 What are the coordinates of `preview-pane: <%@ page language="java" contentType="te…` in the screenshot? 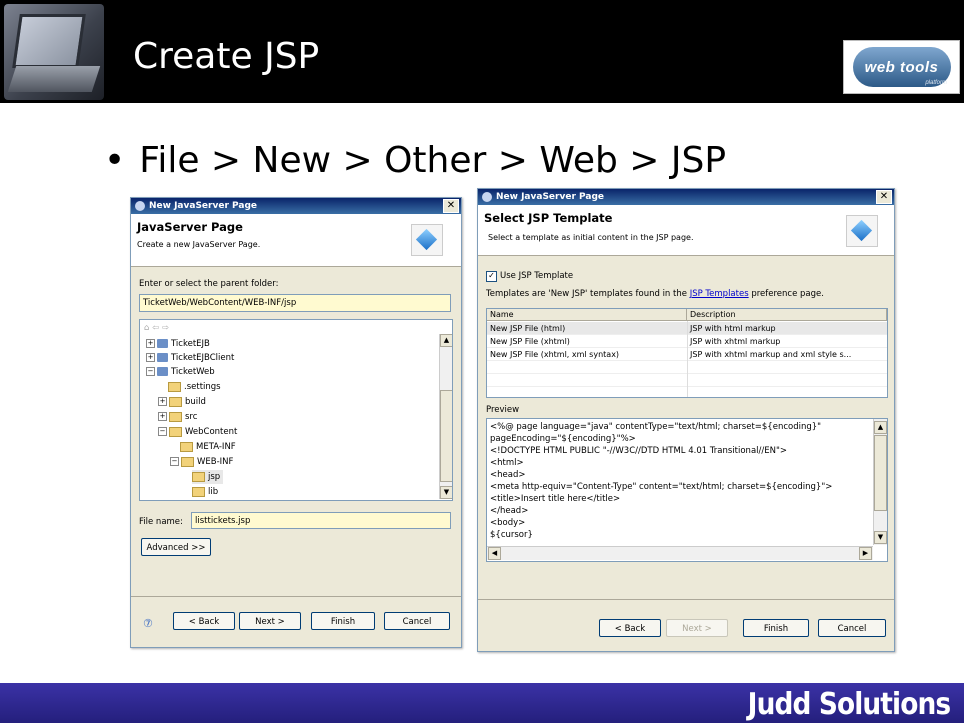 It's located at (687, 490).